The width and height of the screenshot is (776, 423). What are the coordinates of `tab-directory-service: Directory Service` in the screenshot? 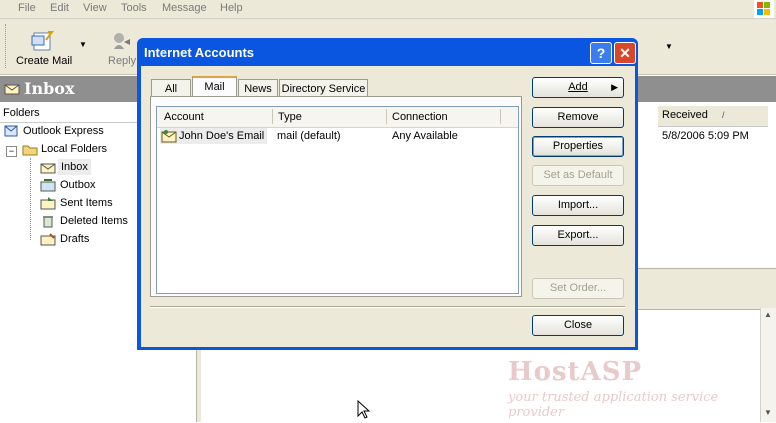 It's located at (323, 88).